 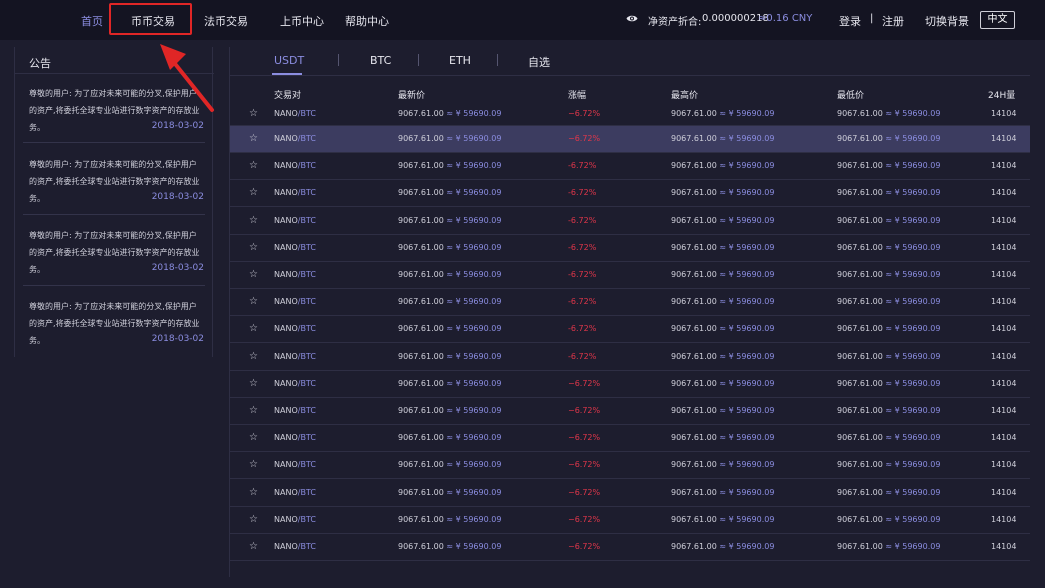 What do you see at coordinates (226, 21) in the screenshot?
I see `nav-item-fiat-trade: 法币交易` at bounding box center [226, 21].